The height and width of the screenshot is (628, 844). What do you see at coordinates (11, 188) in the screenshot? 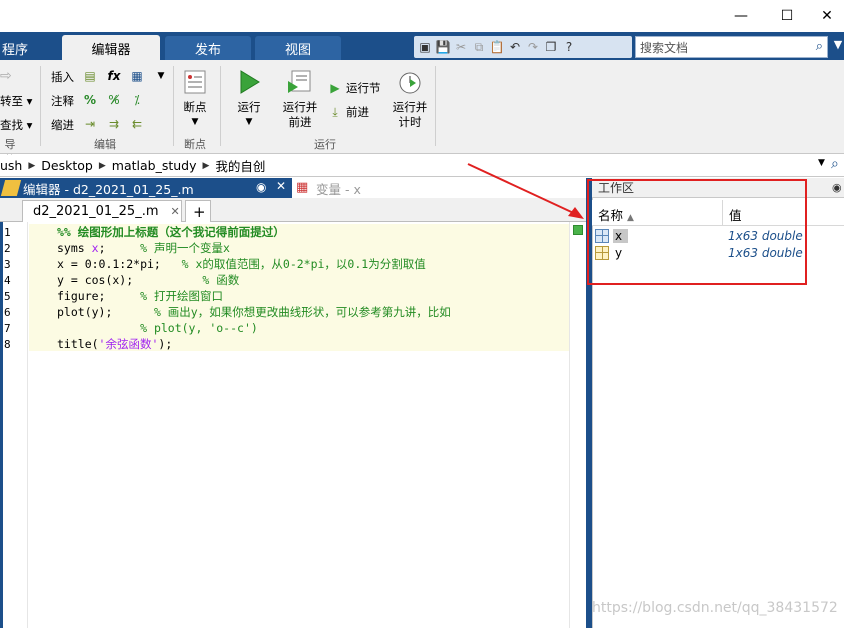
I see `editor-icon` at bounding box center [11, 188].